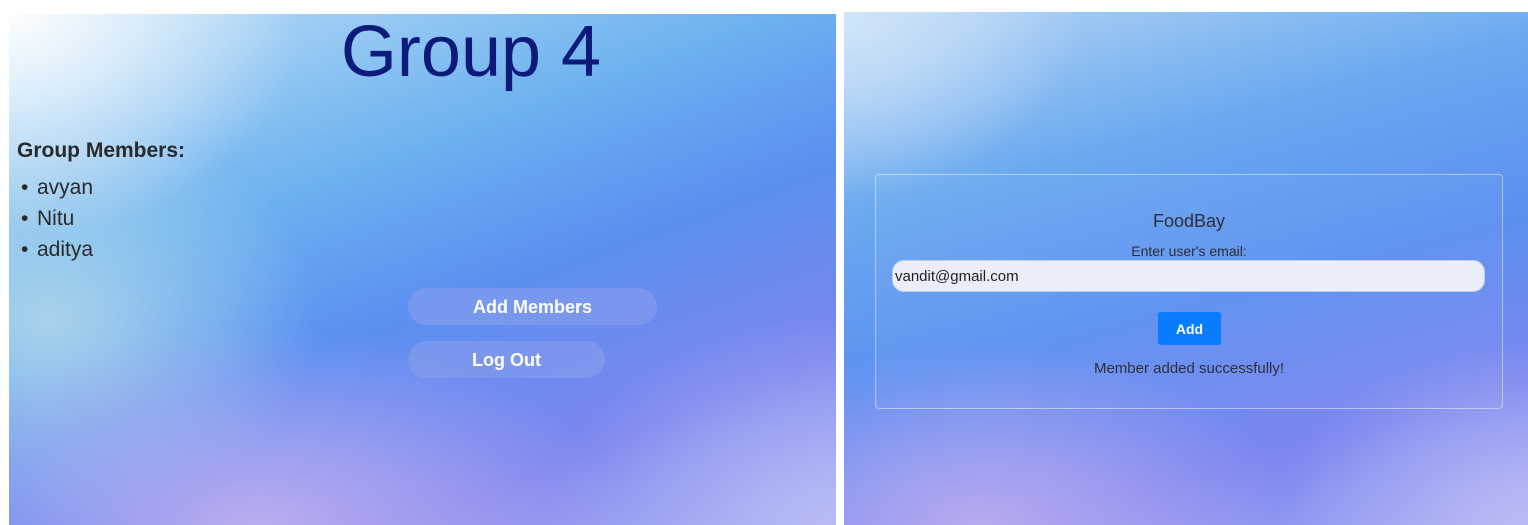  I want to click on page-title: Group 4, so click(471, 53).